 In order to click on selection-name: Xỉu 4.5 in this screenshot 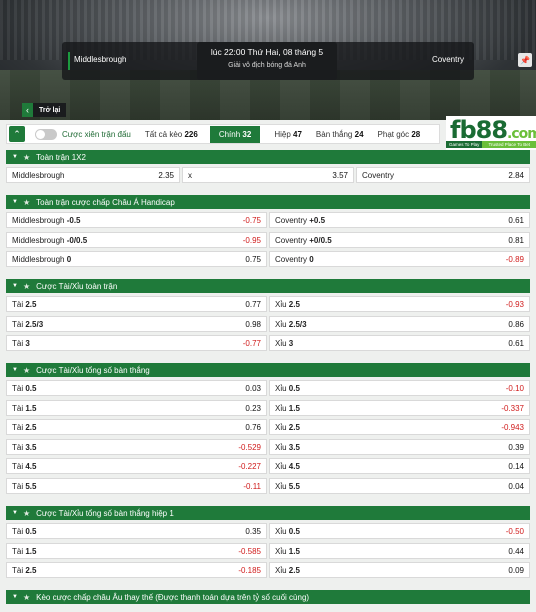, I will do `click(287, 466)`.